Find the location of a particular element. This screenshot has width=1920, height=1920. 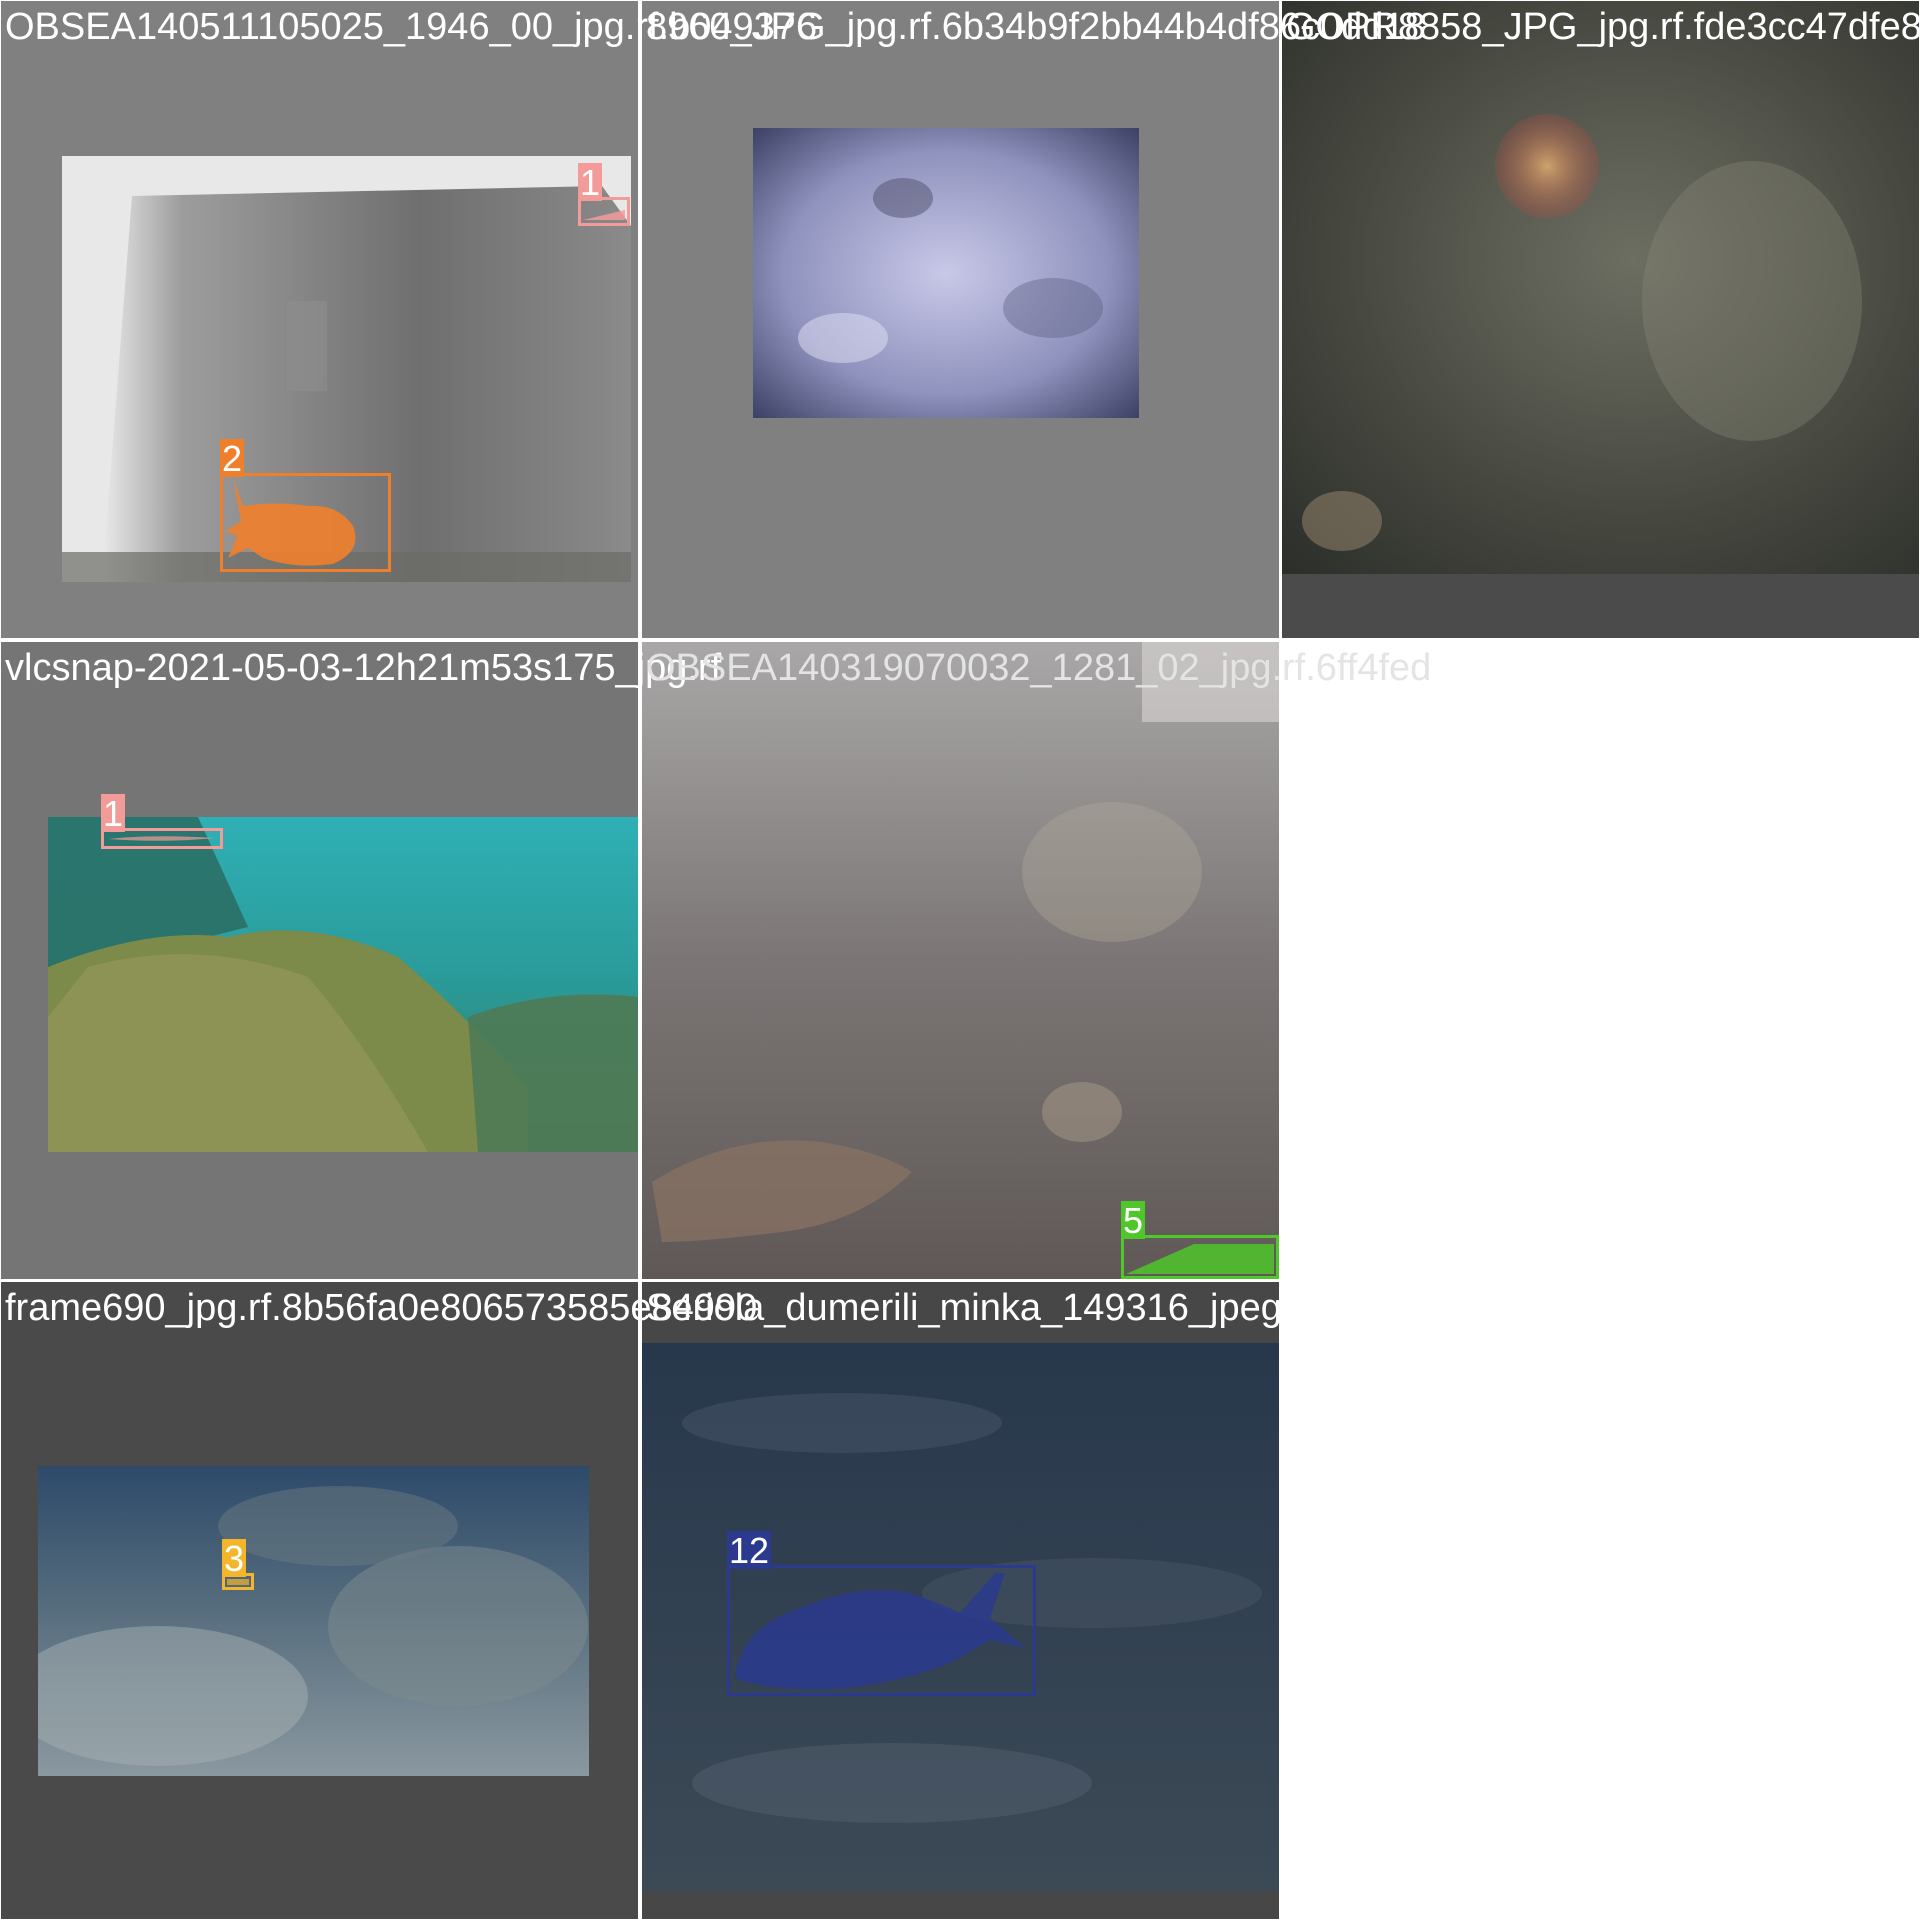

mosaic-tile-1: 1 2 is located at coordinates (319, 319).